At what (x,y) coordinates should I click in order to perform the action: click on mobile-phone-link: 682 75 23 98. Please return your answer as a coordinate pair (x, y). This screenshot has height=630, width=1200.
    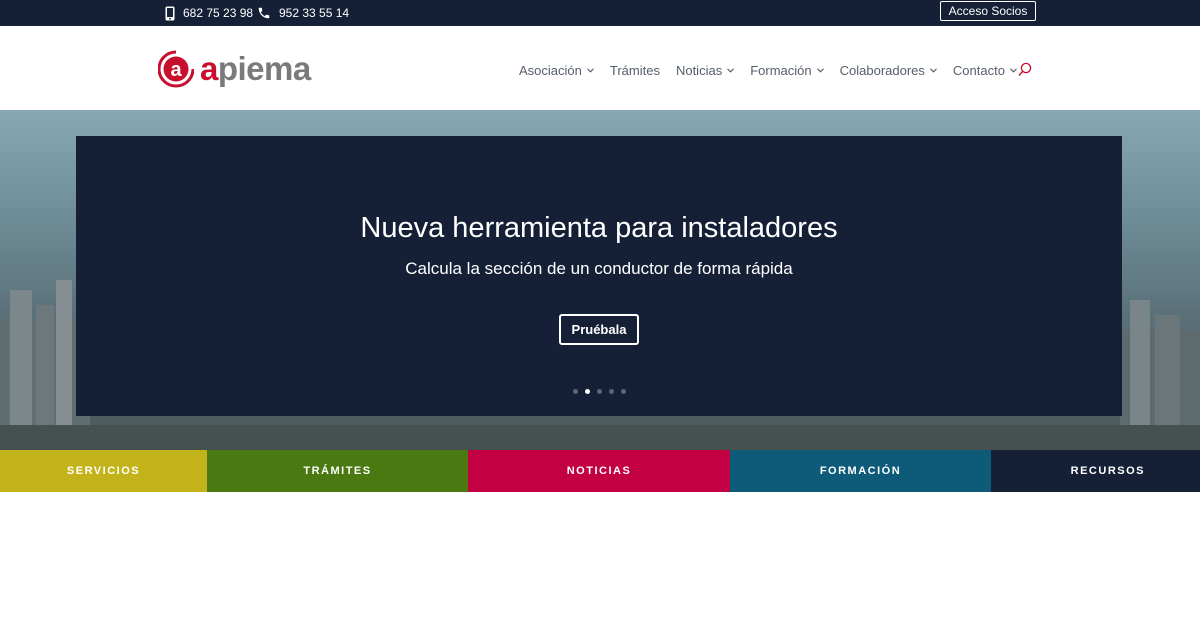
    Looking at the image, I should click on (209, 13).